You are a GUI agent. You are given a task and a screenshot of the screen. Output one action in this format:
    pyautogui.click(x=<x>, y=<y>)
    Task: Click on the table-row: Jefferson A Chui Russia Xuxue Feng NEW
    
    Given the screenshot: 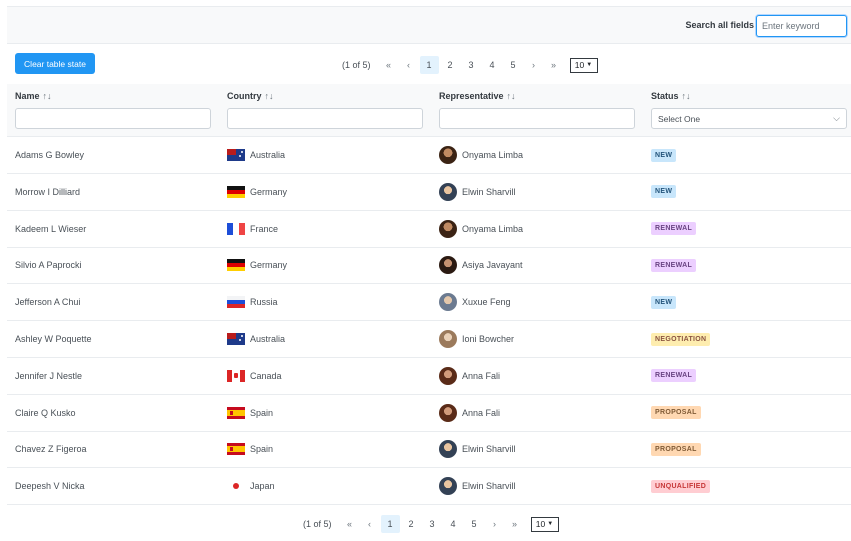 What is the action you would take?
    pyautogui.click(x=429, y=303)
    